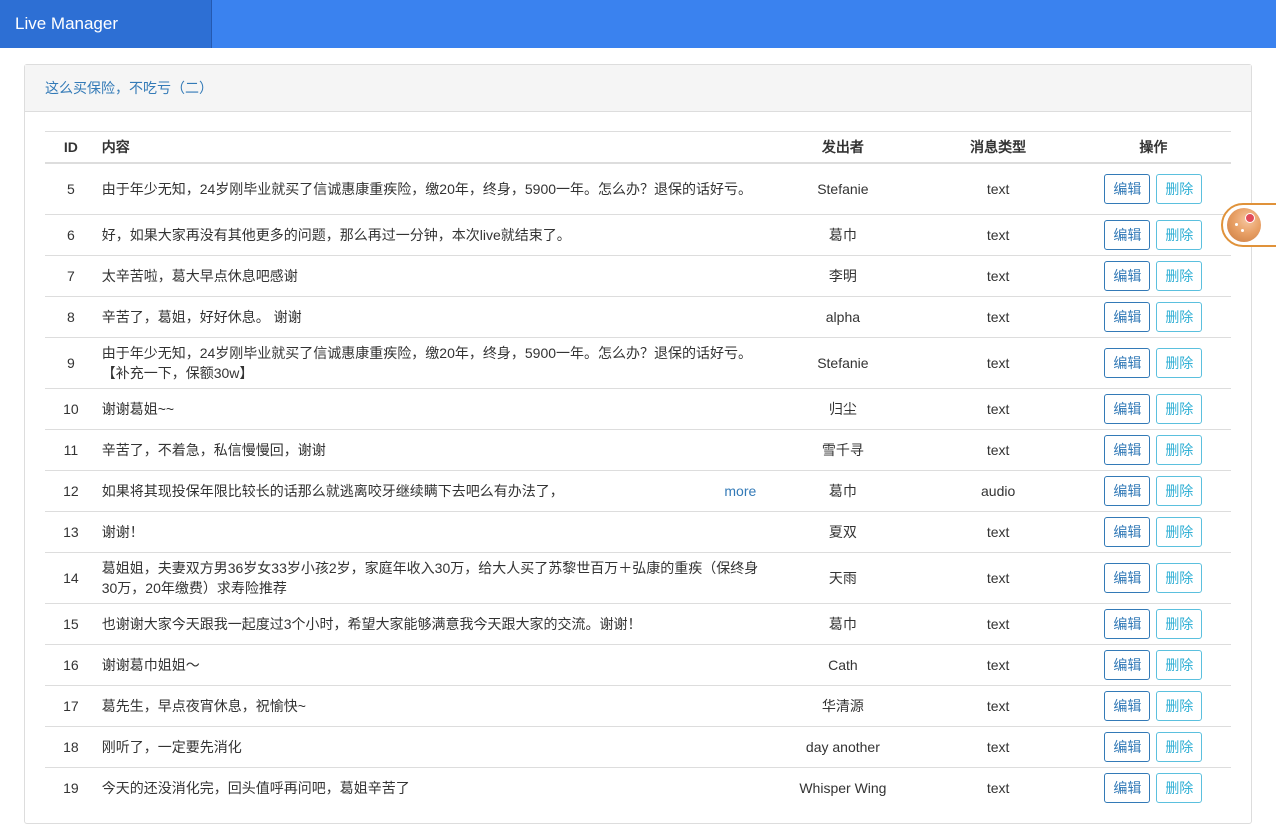 The width and height of the screenshot is (1276, 824). I want to click on cell-id: 7, so click(71, 276).